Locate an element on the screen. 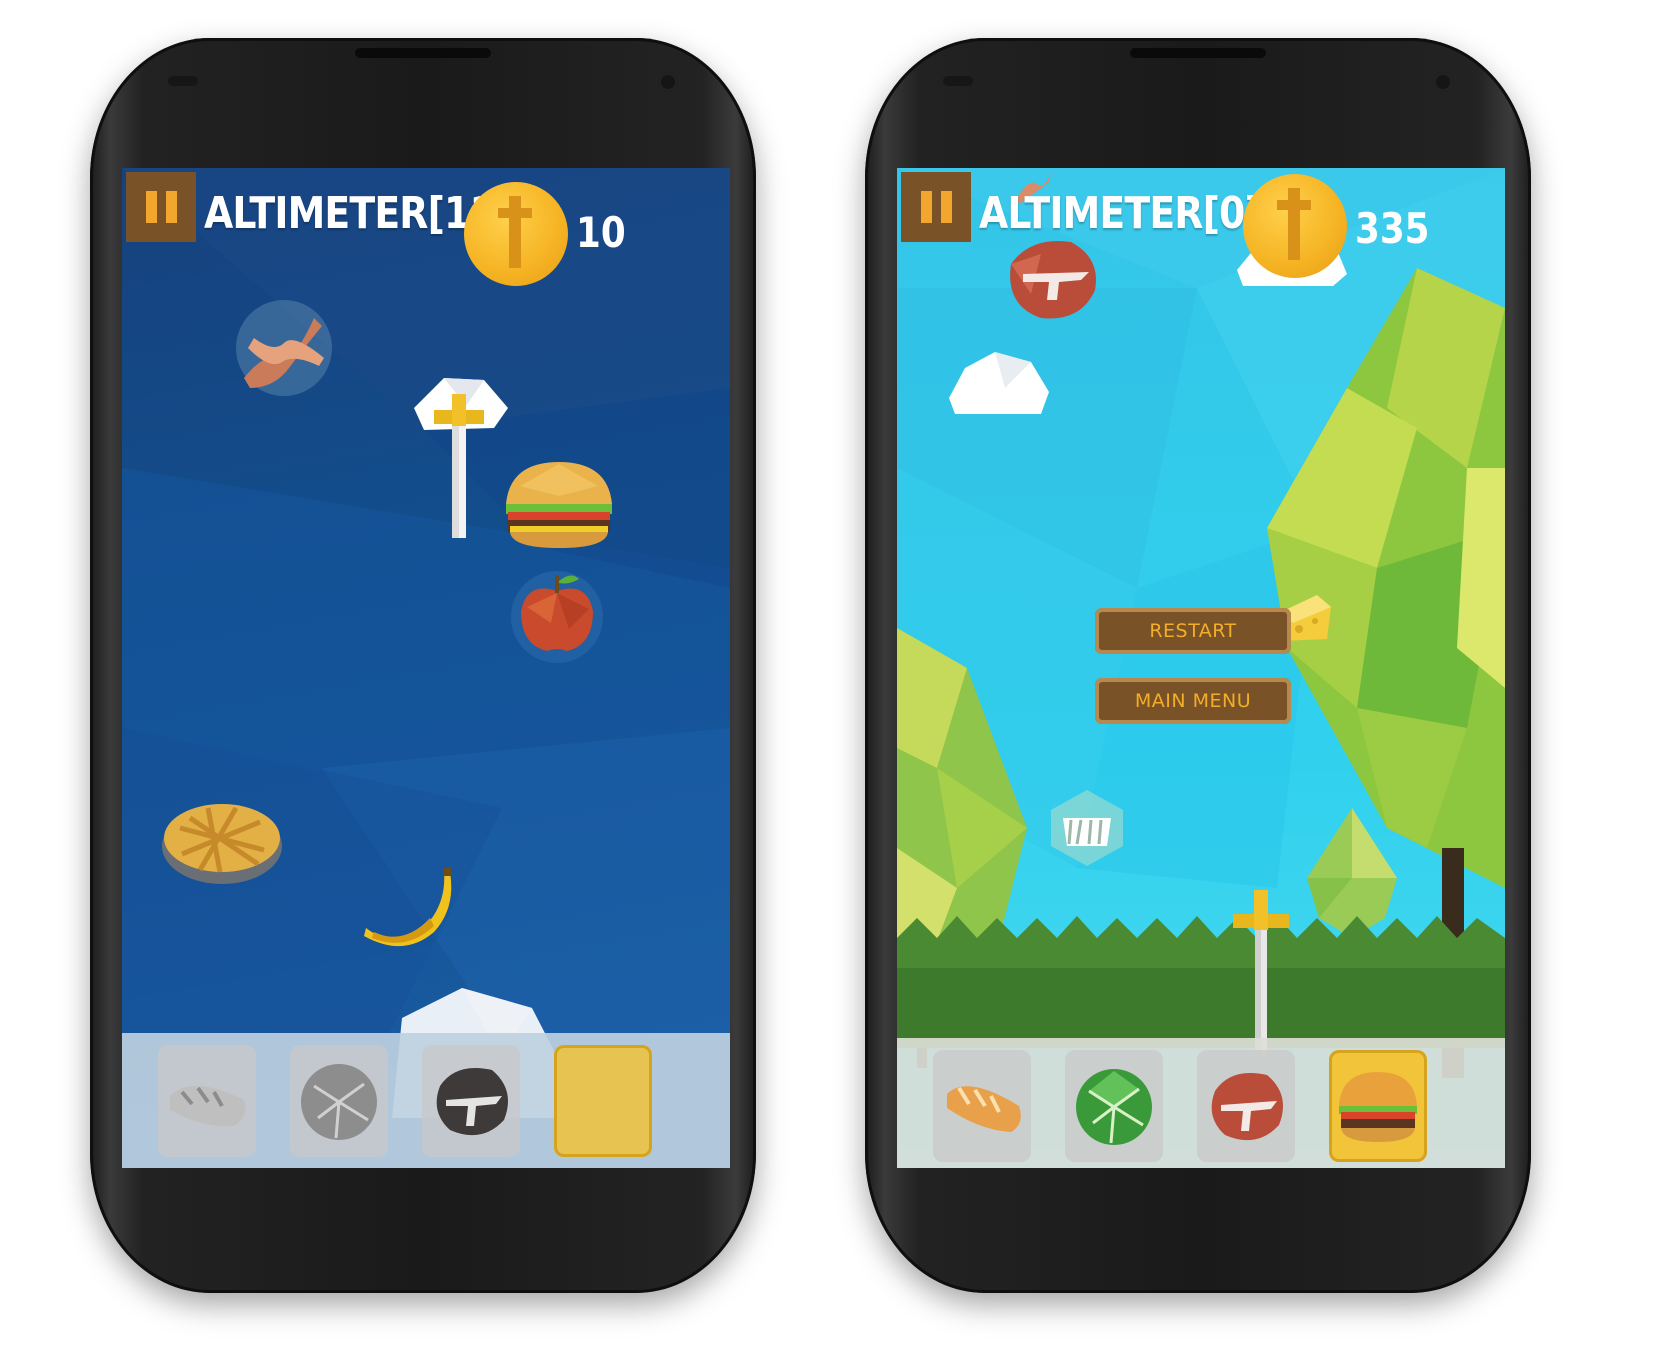  hamburger-item is located at coordinates (559, 504).